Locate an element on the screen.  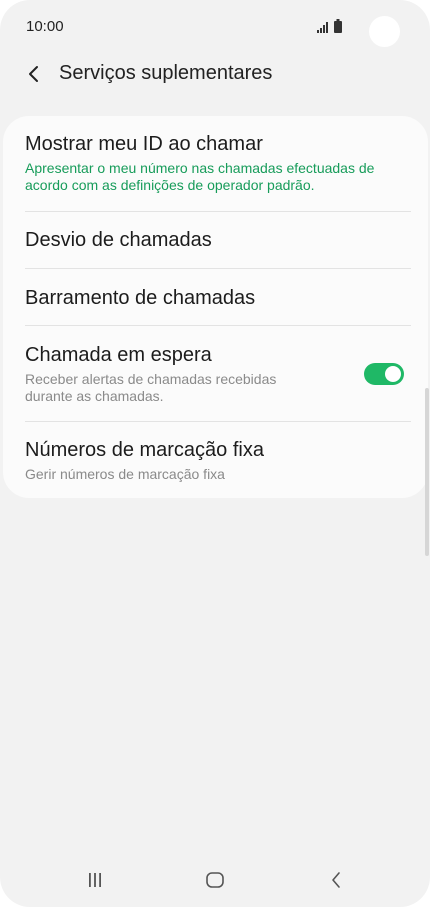
setting-call-forwarding: Desvio de chamadas is located at coordinates (217, 240).